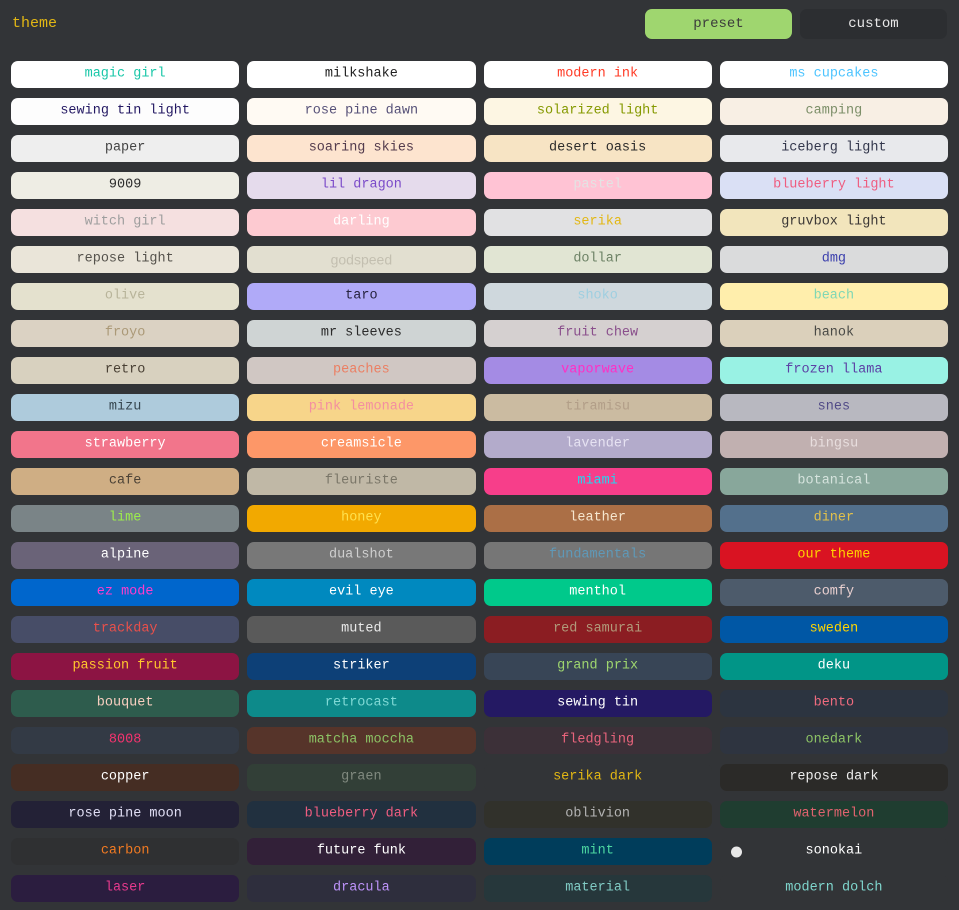  I want to click on theme-button: strawberry, so click(125, 444).